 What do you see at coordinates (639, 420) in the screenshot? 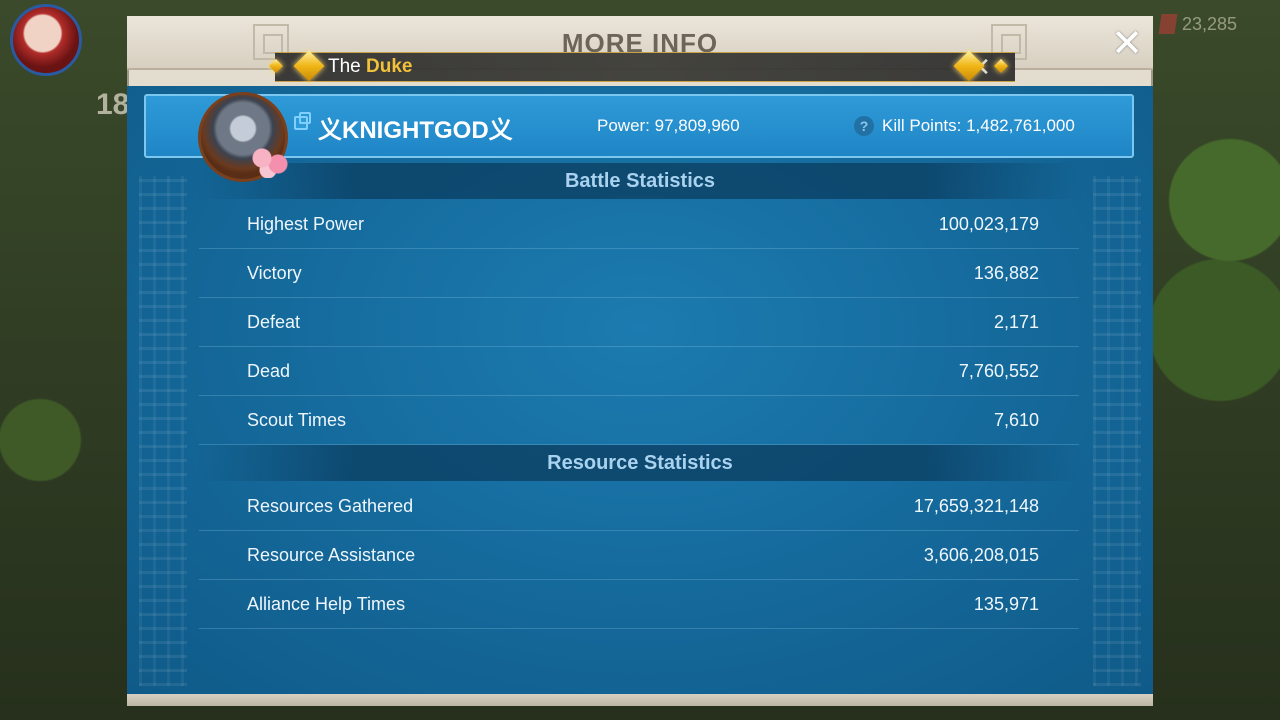
I see `stat-row-scout-times: Scout Times 7,610` at bounding box center [639, 420].